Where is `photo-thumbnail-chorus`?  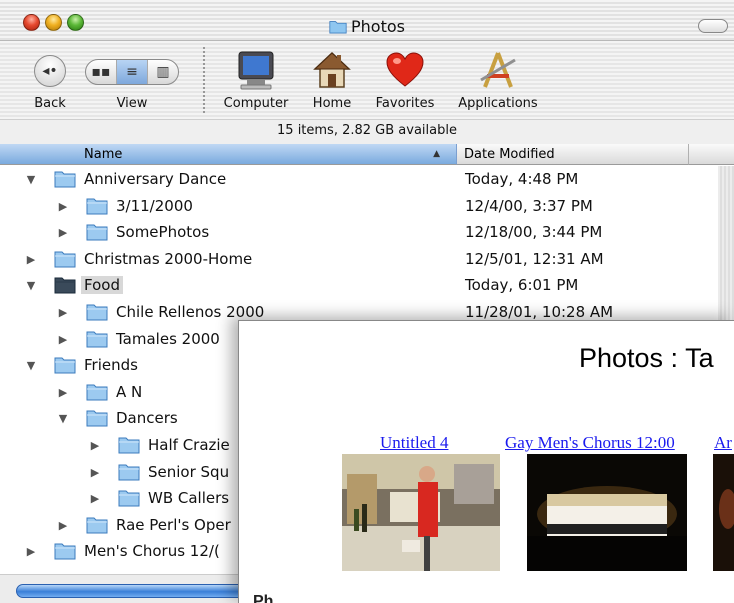 photo-thumbnail-chorus is located at coordinates (607, 512).